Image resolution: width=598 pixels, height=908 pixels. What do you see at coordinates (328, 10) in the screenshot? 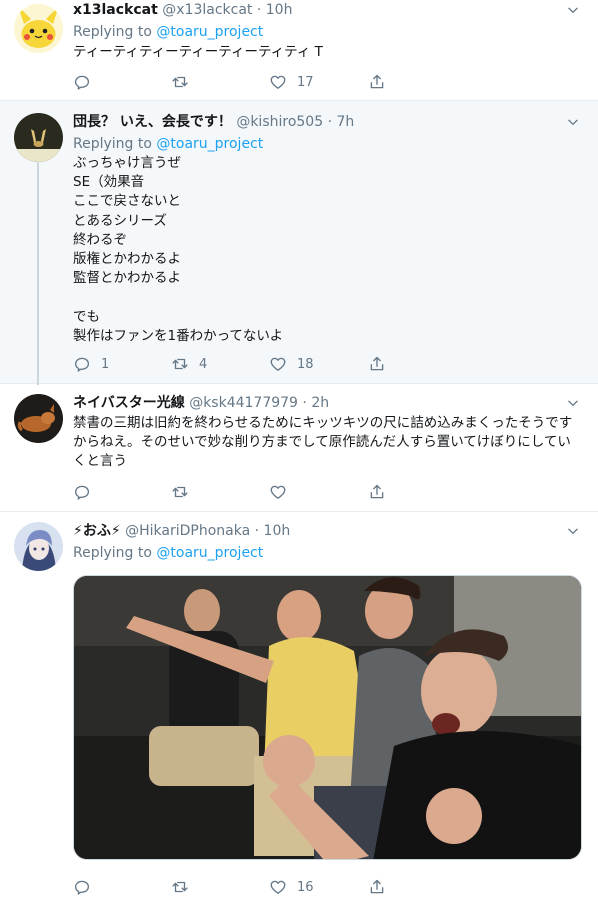
I see `tweet-header: x13lackcat @x13lackcat · 10h` at bounding box center [328, 10].